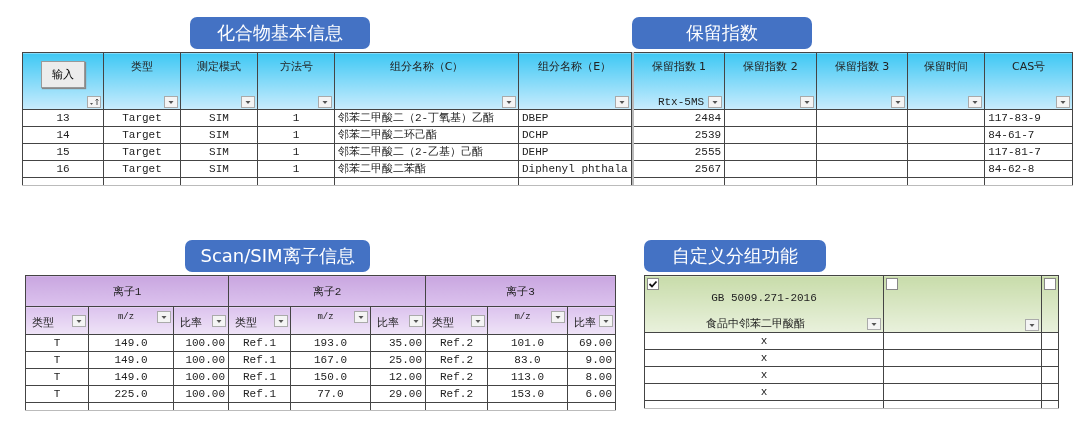  What do you see at coordinates (678, 152) in the screenshot?
I see `table-cell: 2555` at bounding box center [678, 152].